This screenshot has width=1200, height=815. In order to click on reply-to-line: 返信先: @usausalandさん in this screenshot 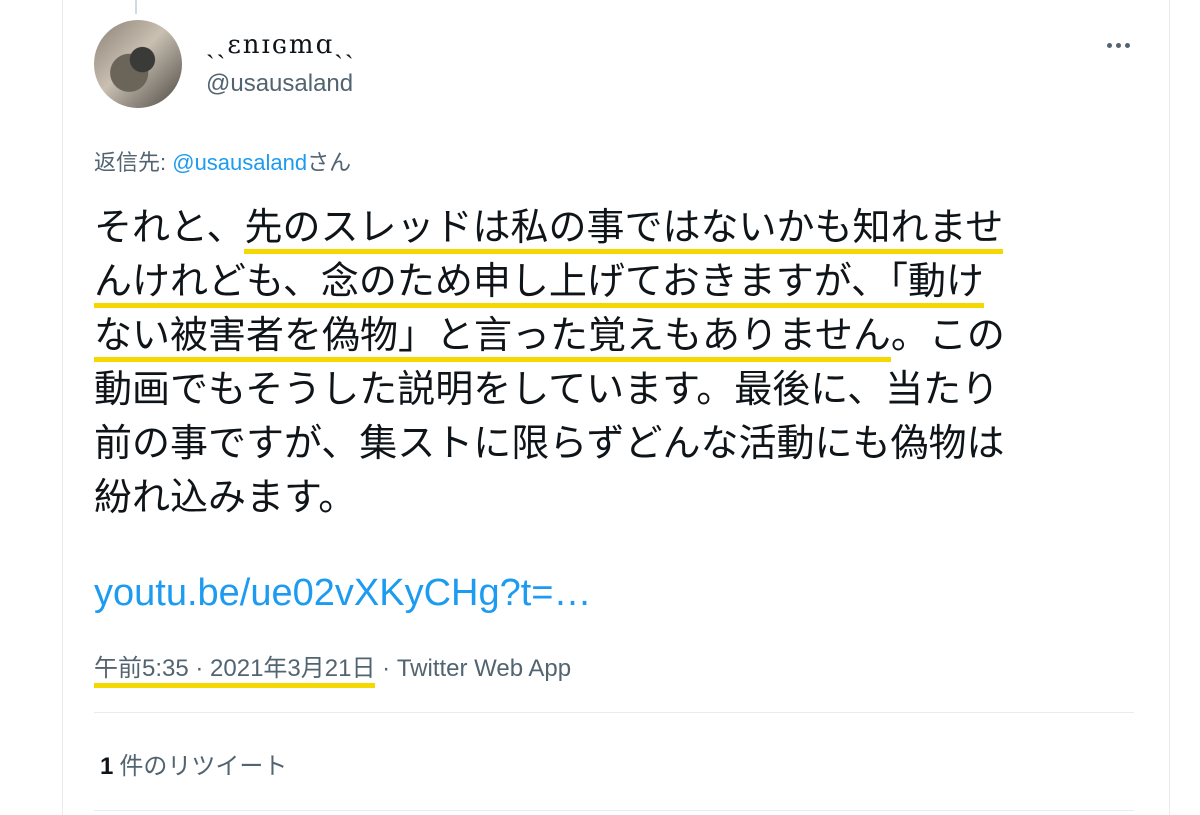, I will do `click(222, 161)`.